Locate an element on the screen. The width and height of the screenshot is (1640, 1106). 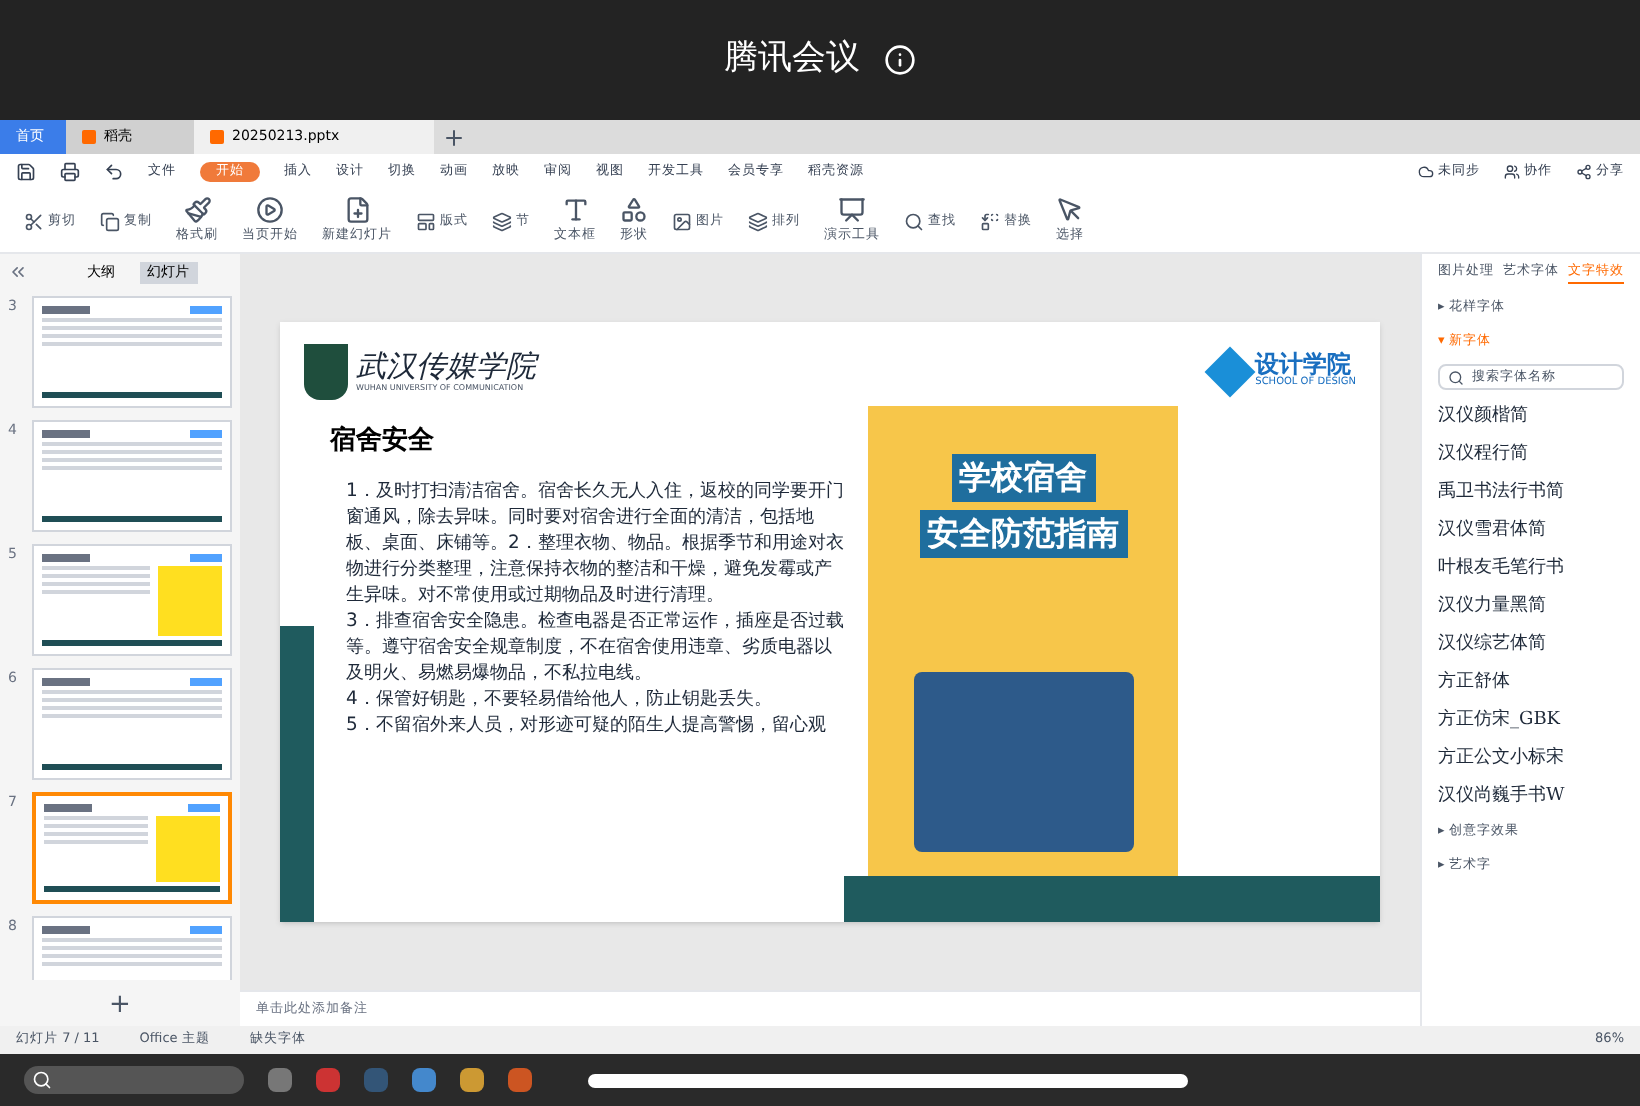
font-item: 叶根友毛笔行书 is located at coordinates (1531, 568).